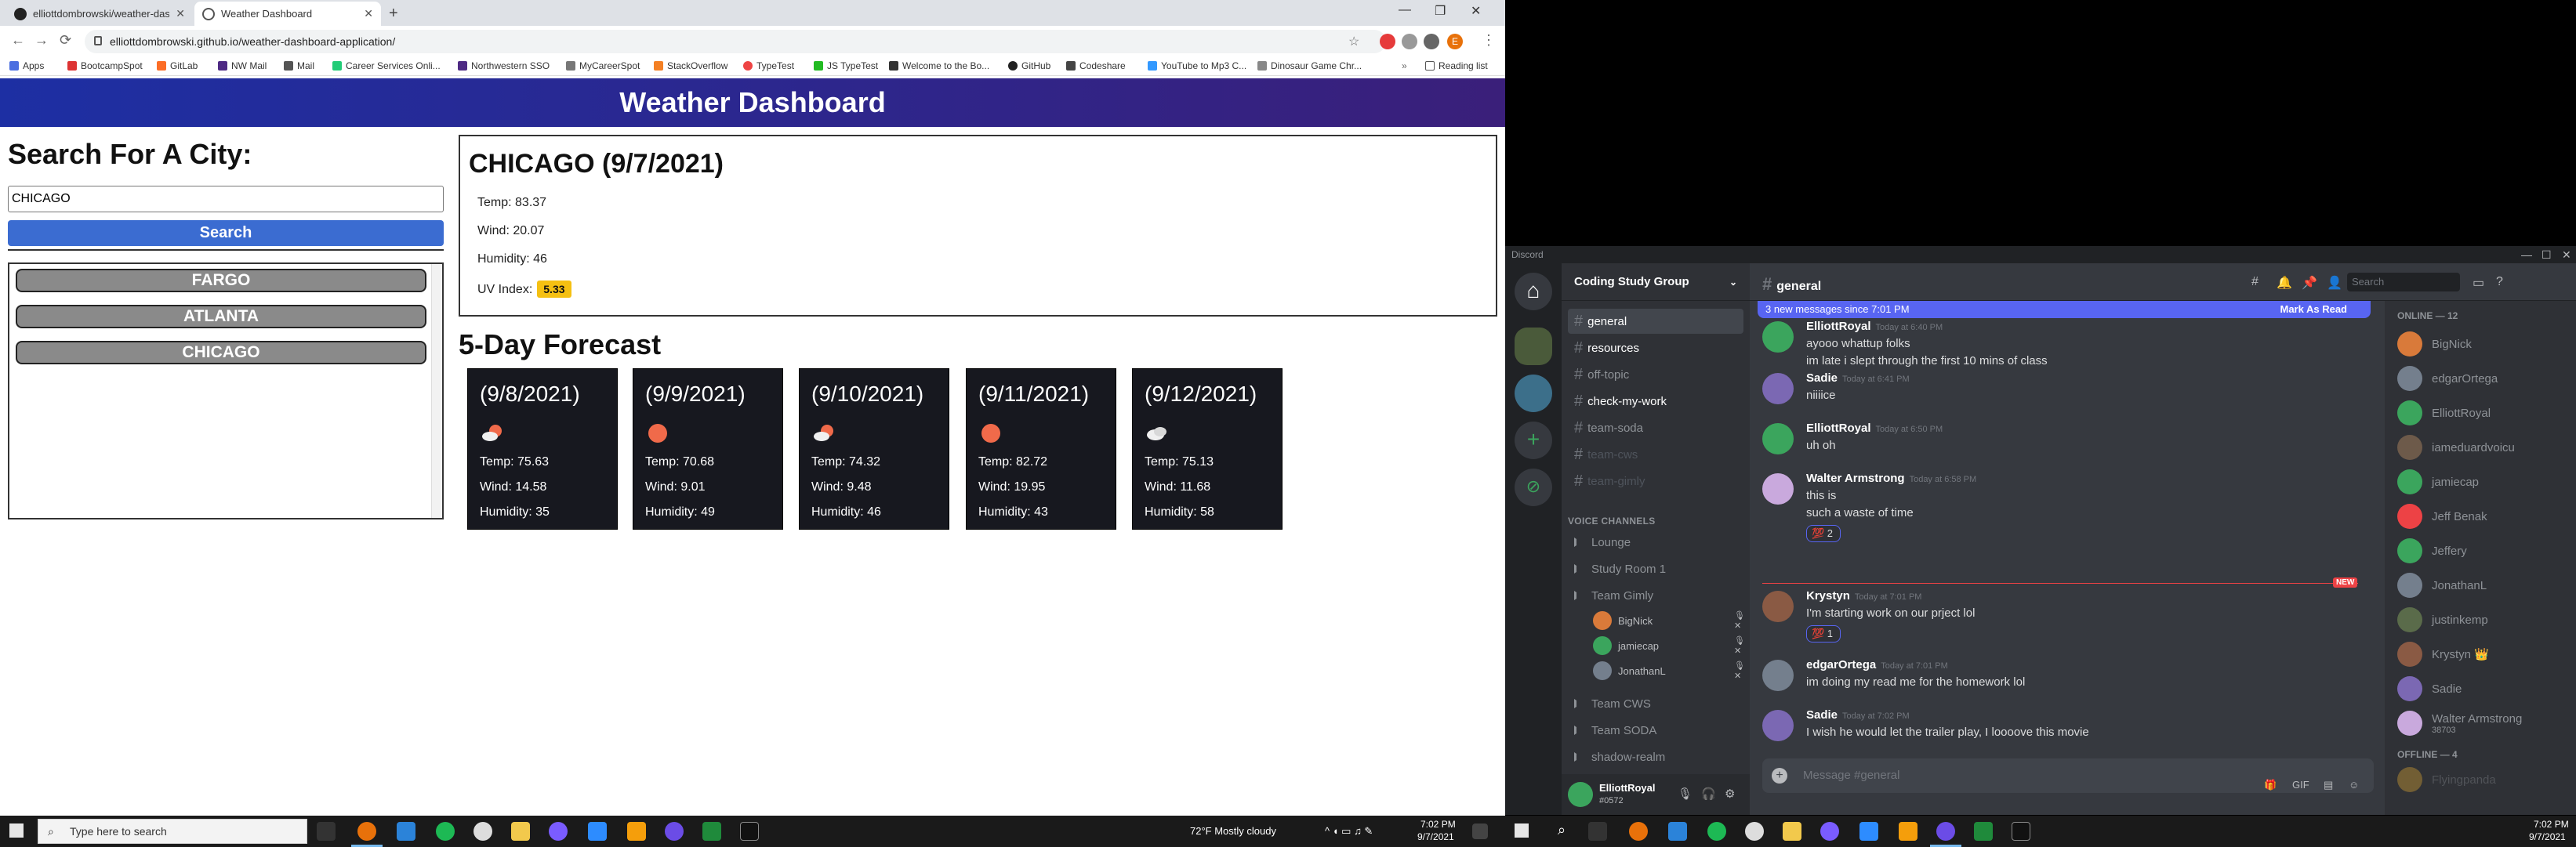 This screenshot has height=847, width=2576. What do you see at coordinates (1656, 375) in the screenshot?
I see `channel-off-topic: # off-topic` at bounding box center [1656, 375].